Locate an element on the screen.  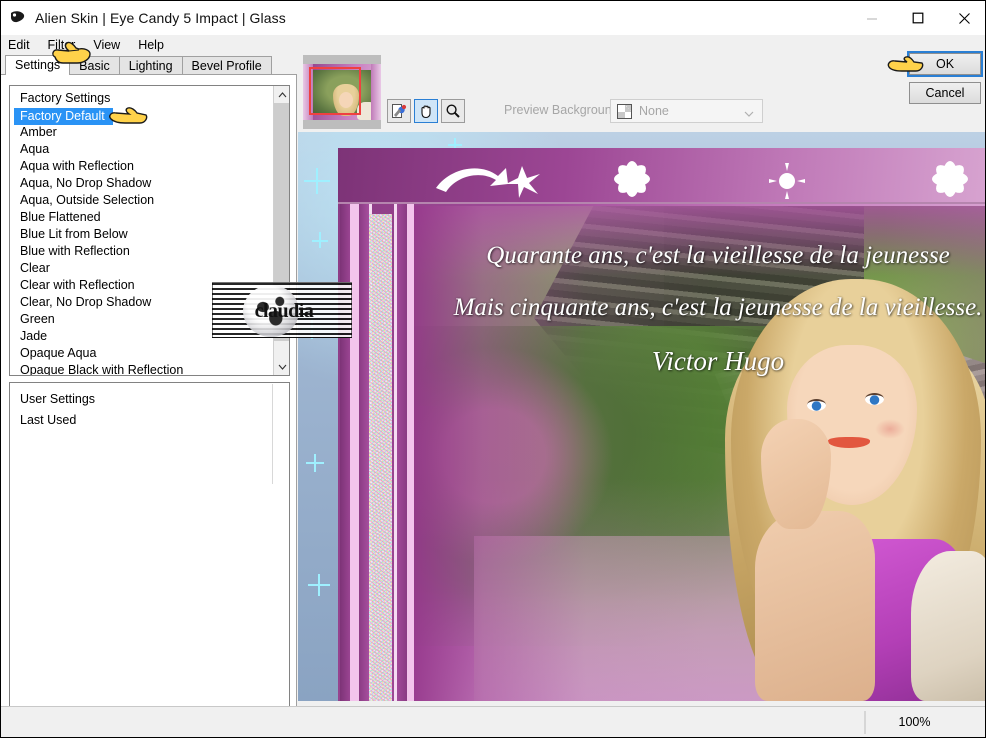
girl-eye-left is located at coordinates (816, 405).